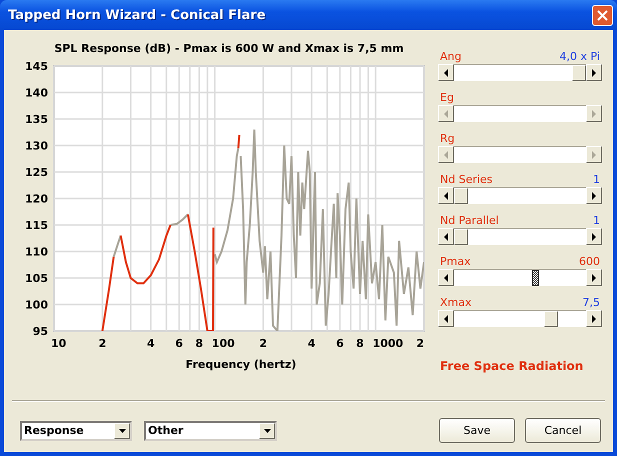 This screenshot has width=617, height=456. What do you see at coordinates (591, 302) in the screenshot?
I see `slider-value: 7,5` at bounding box center [591, 302].